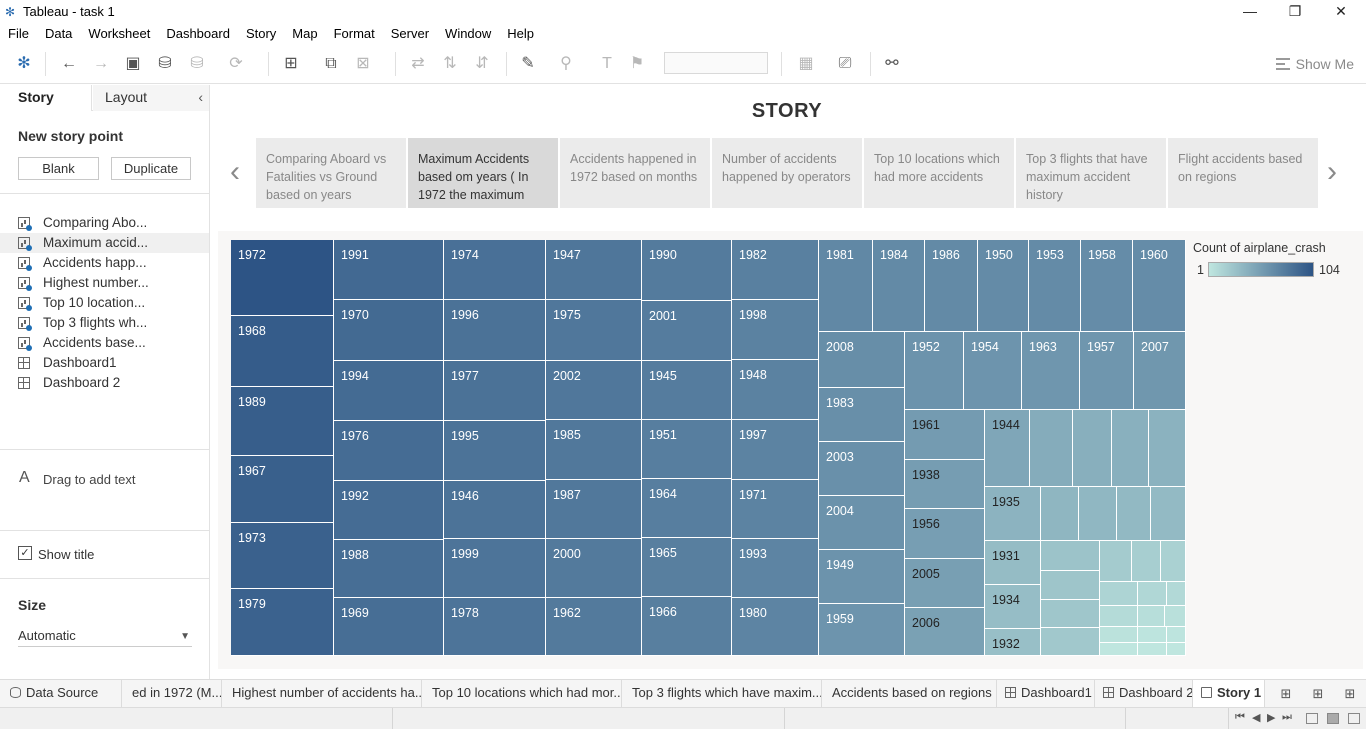  Describe the element at coordinates (594, 568) in the screenshot. I see `treemap-cell: 2000` at that location.